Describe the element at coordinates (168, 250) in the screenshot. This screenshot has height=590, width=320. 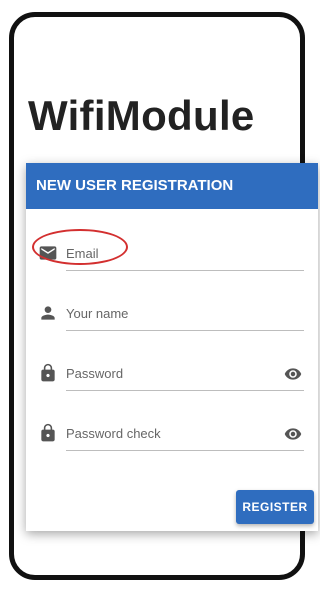
I see `email-field: Email` at that location.